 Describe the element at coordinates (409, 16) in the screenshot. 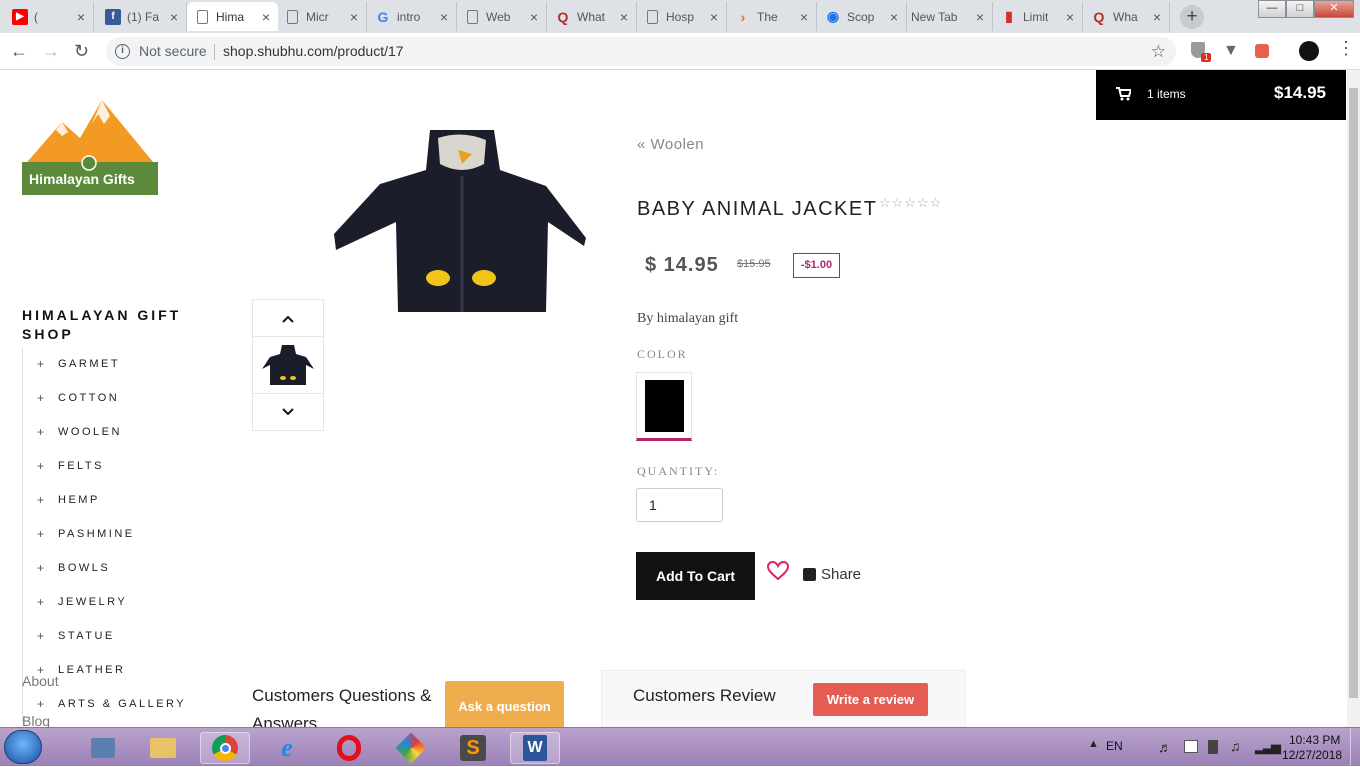

I see `tab-title: intro` at that location.